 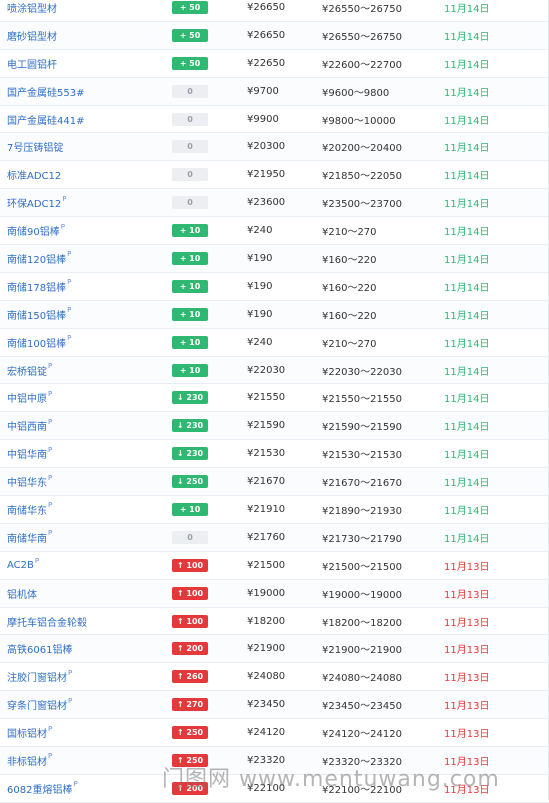 I want to click on product-name: 国标铝材, so click(x=27, y=732).